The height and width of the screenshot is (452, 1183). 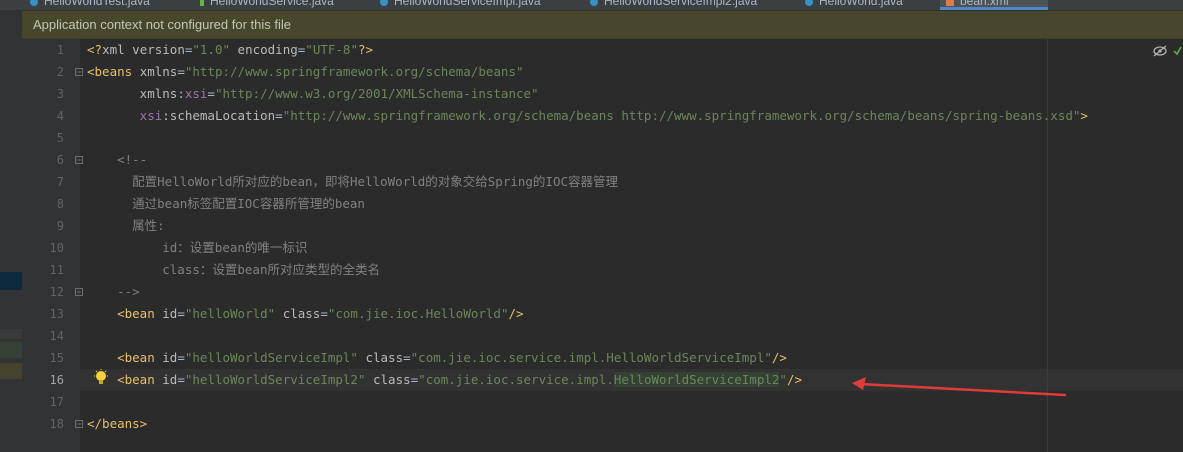 I want to click on line-number: 9, so click(x=60, y=226).